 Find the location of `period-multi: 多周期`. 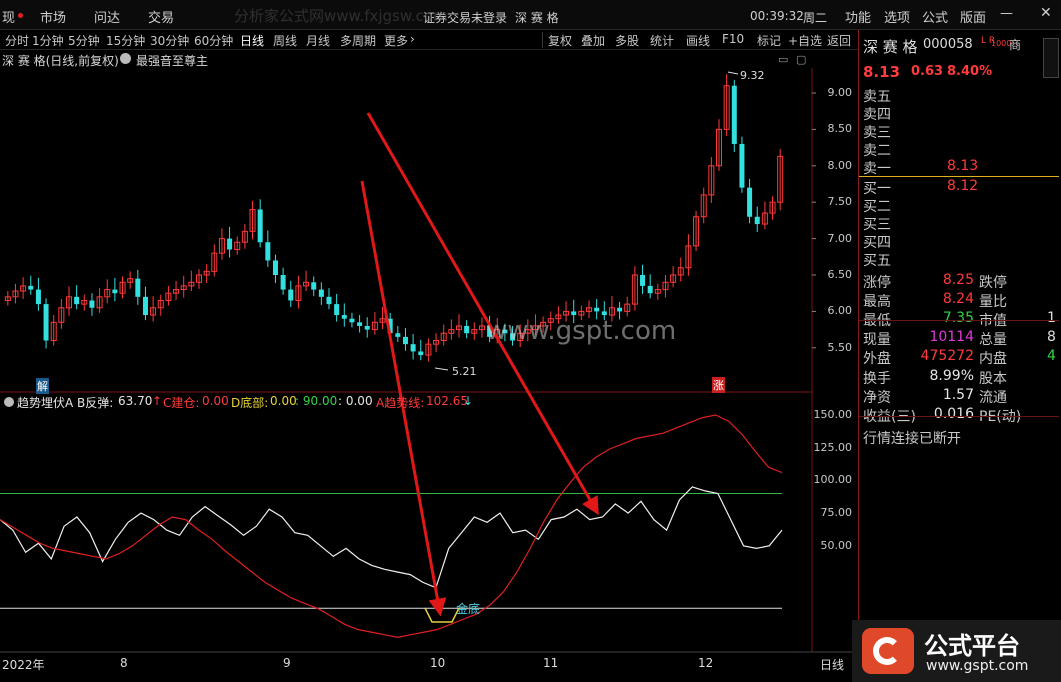

period-multi: 多周期 is located at coordinates (358, 40).